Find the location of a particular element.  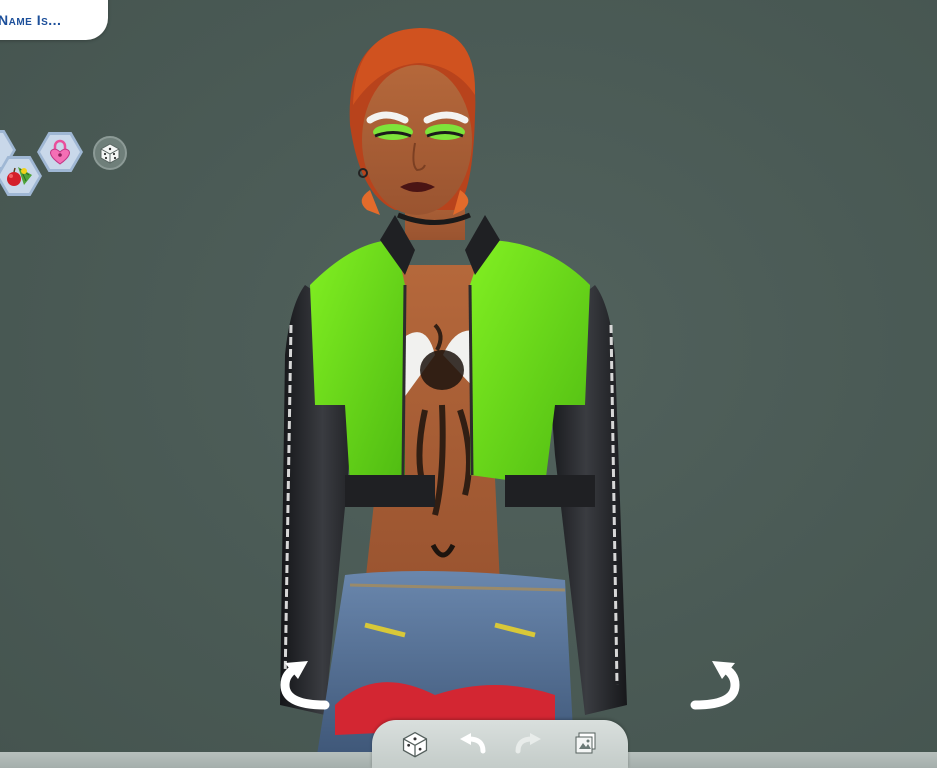

randomize-button is located at coordinates (415, 744).